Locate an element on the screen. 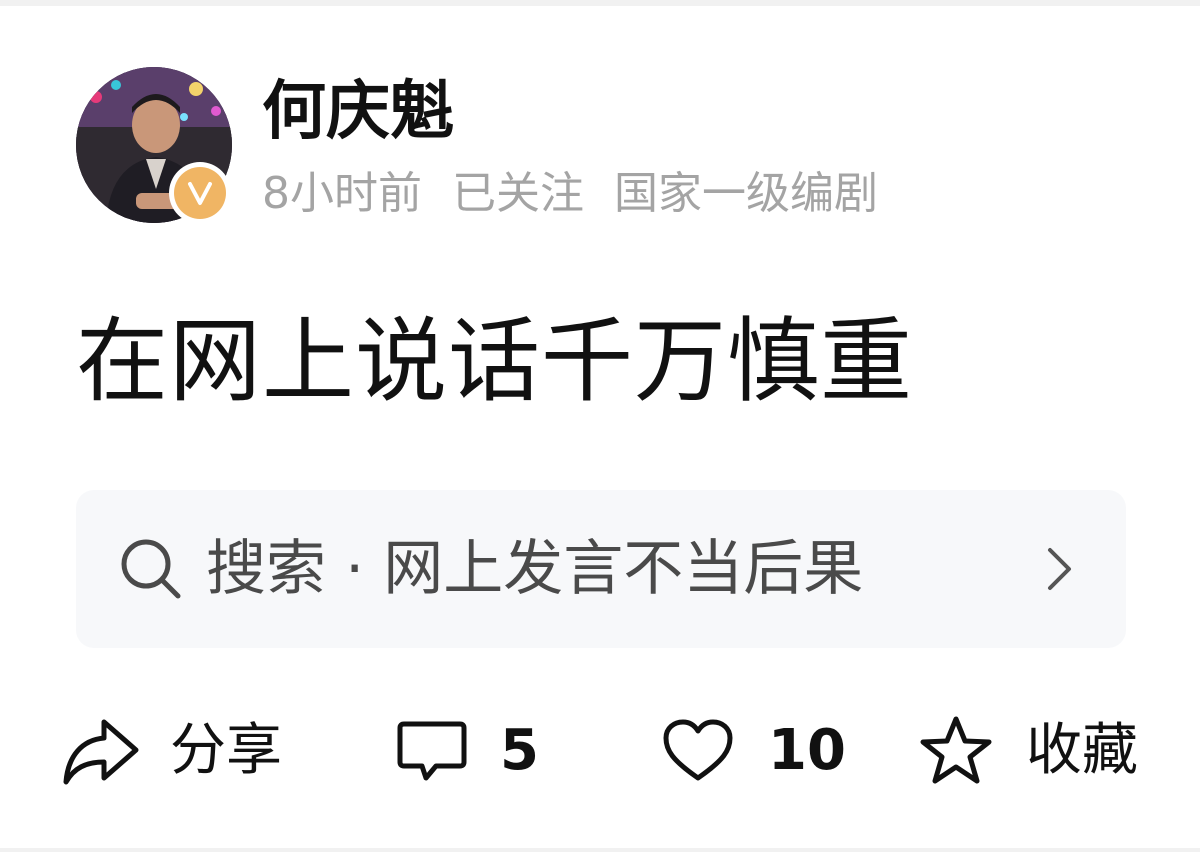 This screenshot has width=1200, height=852. search-suggestion-text: 搜索 · 网上发言不当后果 is located at coordinates (535, 569).